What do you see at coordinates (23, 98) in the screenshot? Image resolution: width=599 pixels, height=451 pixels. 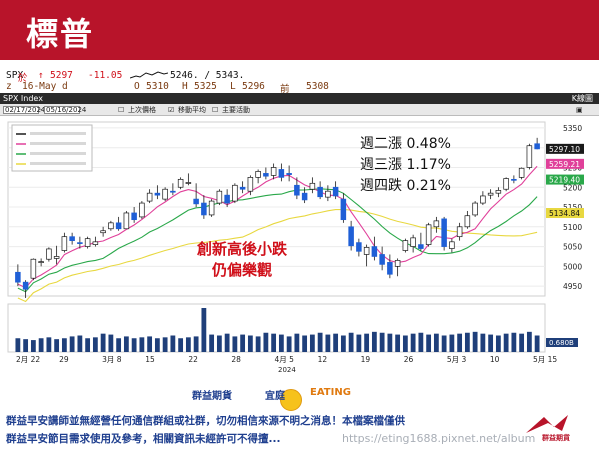 I see `window-title: SPX Index` at bounding box center [23, 98].